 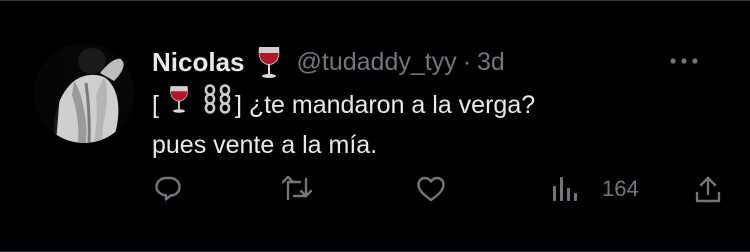 I want to click on share-icon, so click(x=708, y=189).